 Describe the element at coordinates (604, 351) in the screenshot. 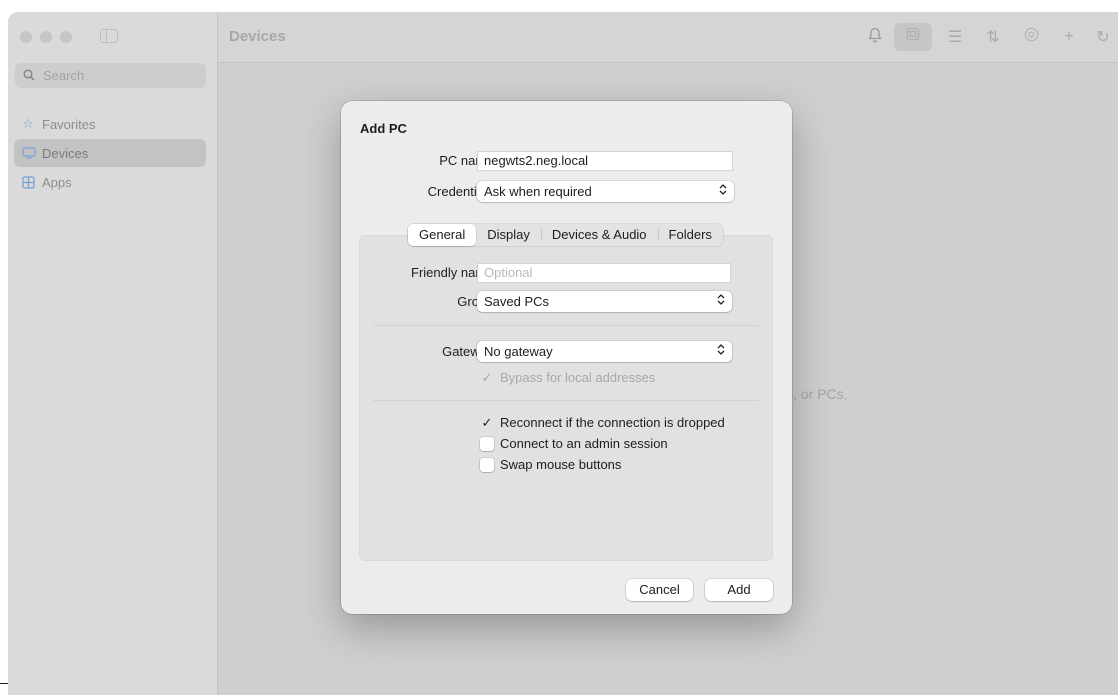

I see `gateway-select: No gateway` at that location.